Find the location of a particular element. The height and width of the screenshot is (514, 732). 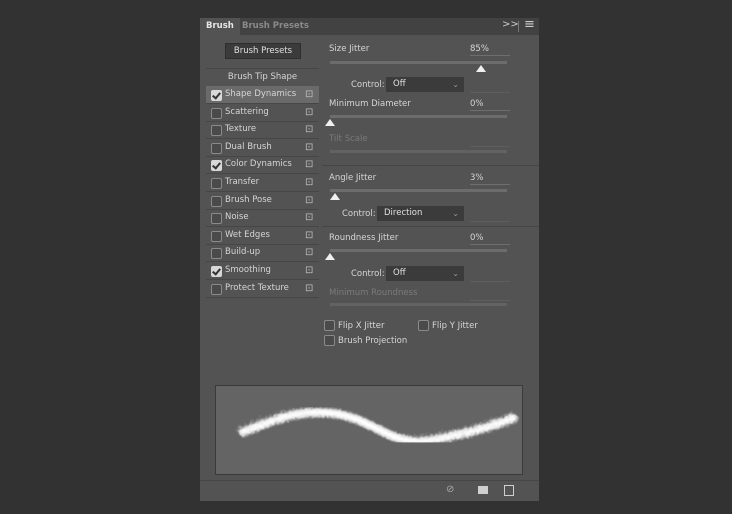

angle-jitter-thumb is located at coordinates (335, 196).